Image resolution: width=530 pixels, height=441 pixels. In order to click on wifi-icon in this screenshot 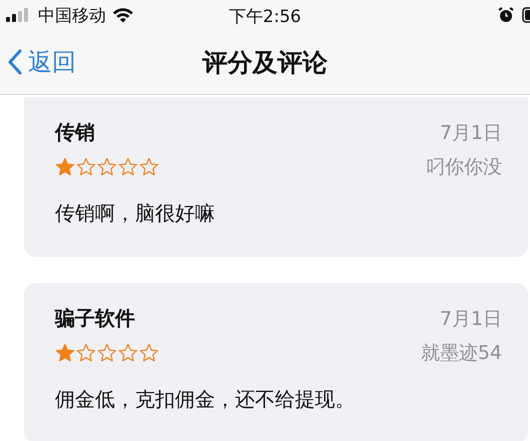, I will do `click(123, 15)`.